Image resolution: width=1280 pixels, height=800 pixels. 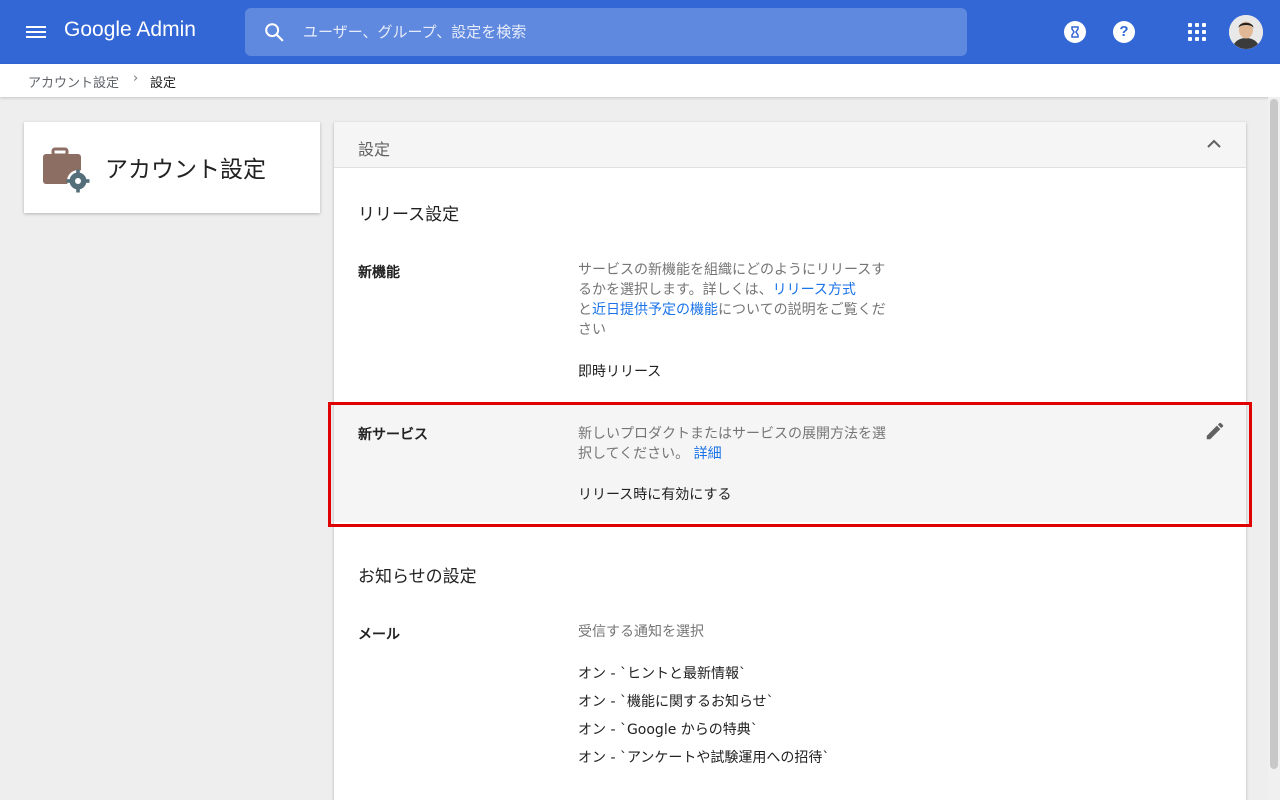 I want to click on breadcrumb-current: 設定, so click(x=163, y=83).